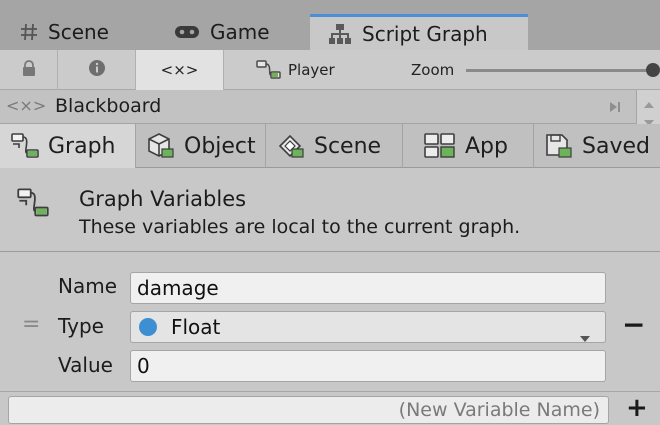 This screenshot has width=660, height=425. I want to click on player-label: Player, so click(311, 70).